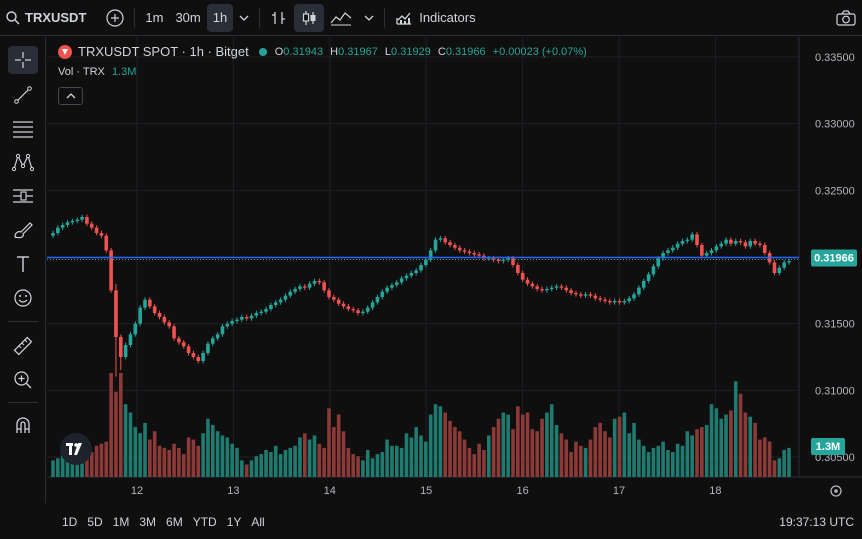  Describe the element at coordinates (816, 522) in the screenshot. I see `utc-clock: 19:37:13 UTC` at that location.